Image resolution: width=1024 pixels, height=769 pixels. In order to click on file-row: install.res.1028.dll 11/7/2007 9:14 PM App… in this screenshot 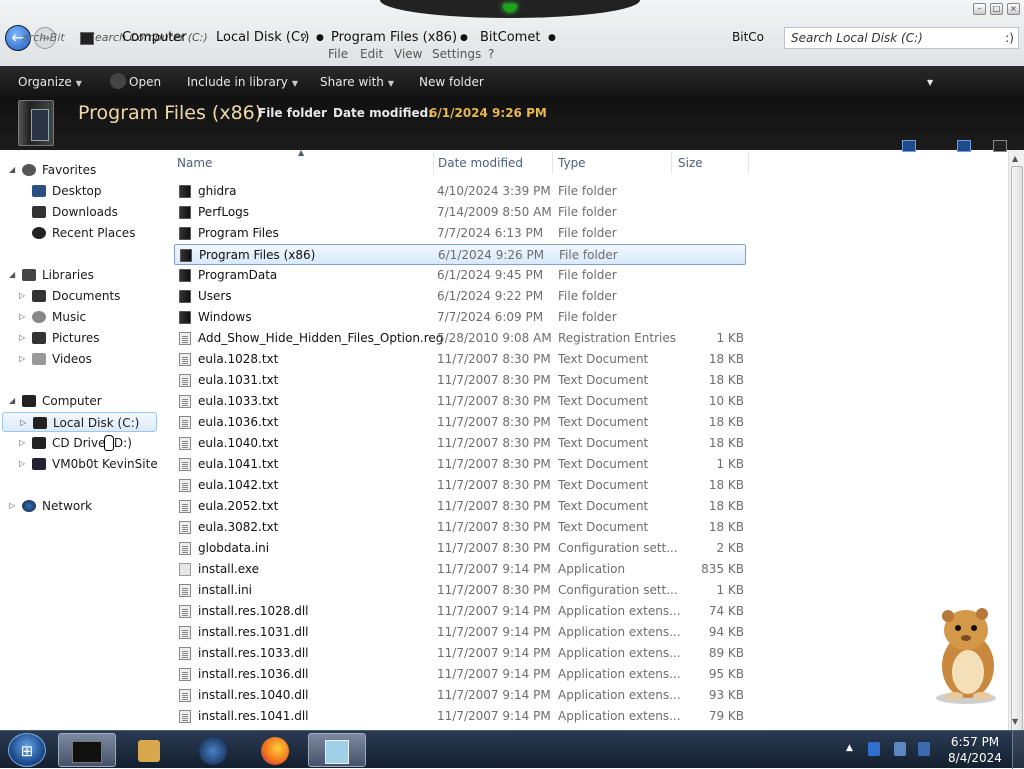, I will do `click(460, 611)`.